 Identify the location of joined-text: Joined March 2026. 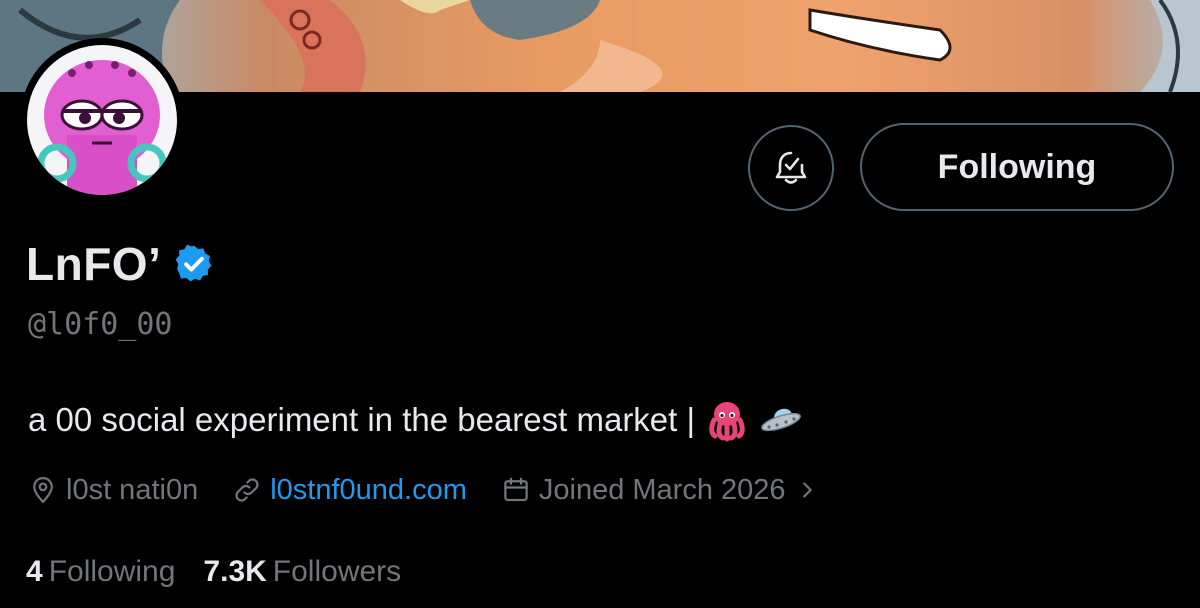
(662, 489).